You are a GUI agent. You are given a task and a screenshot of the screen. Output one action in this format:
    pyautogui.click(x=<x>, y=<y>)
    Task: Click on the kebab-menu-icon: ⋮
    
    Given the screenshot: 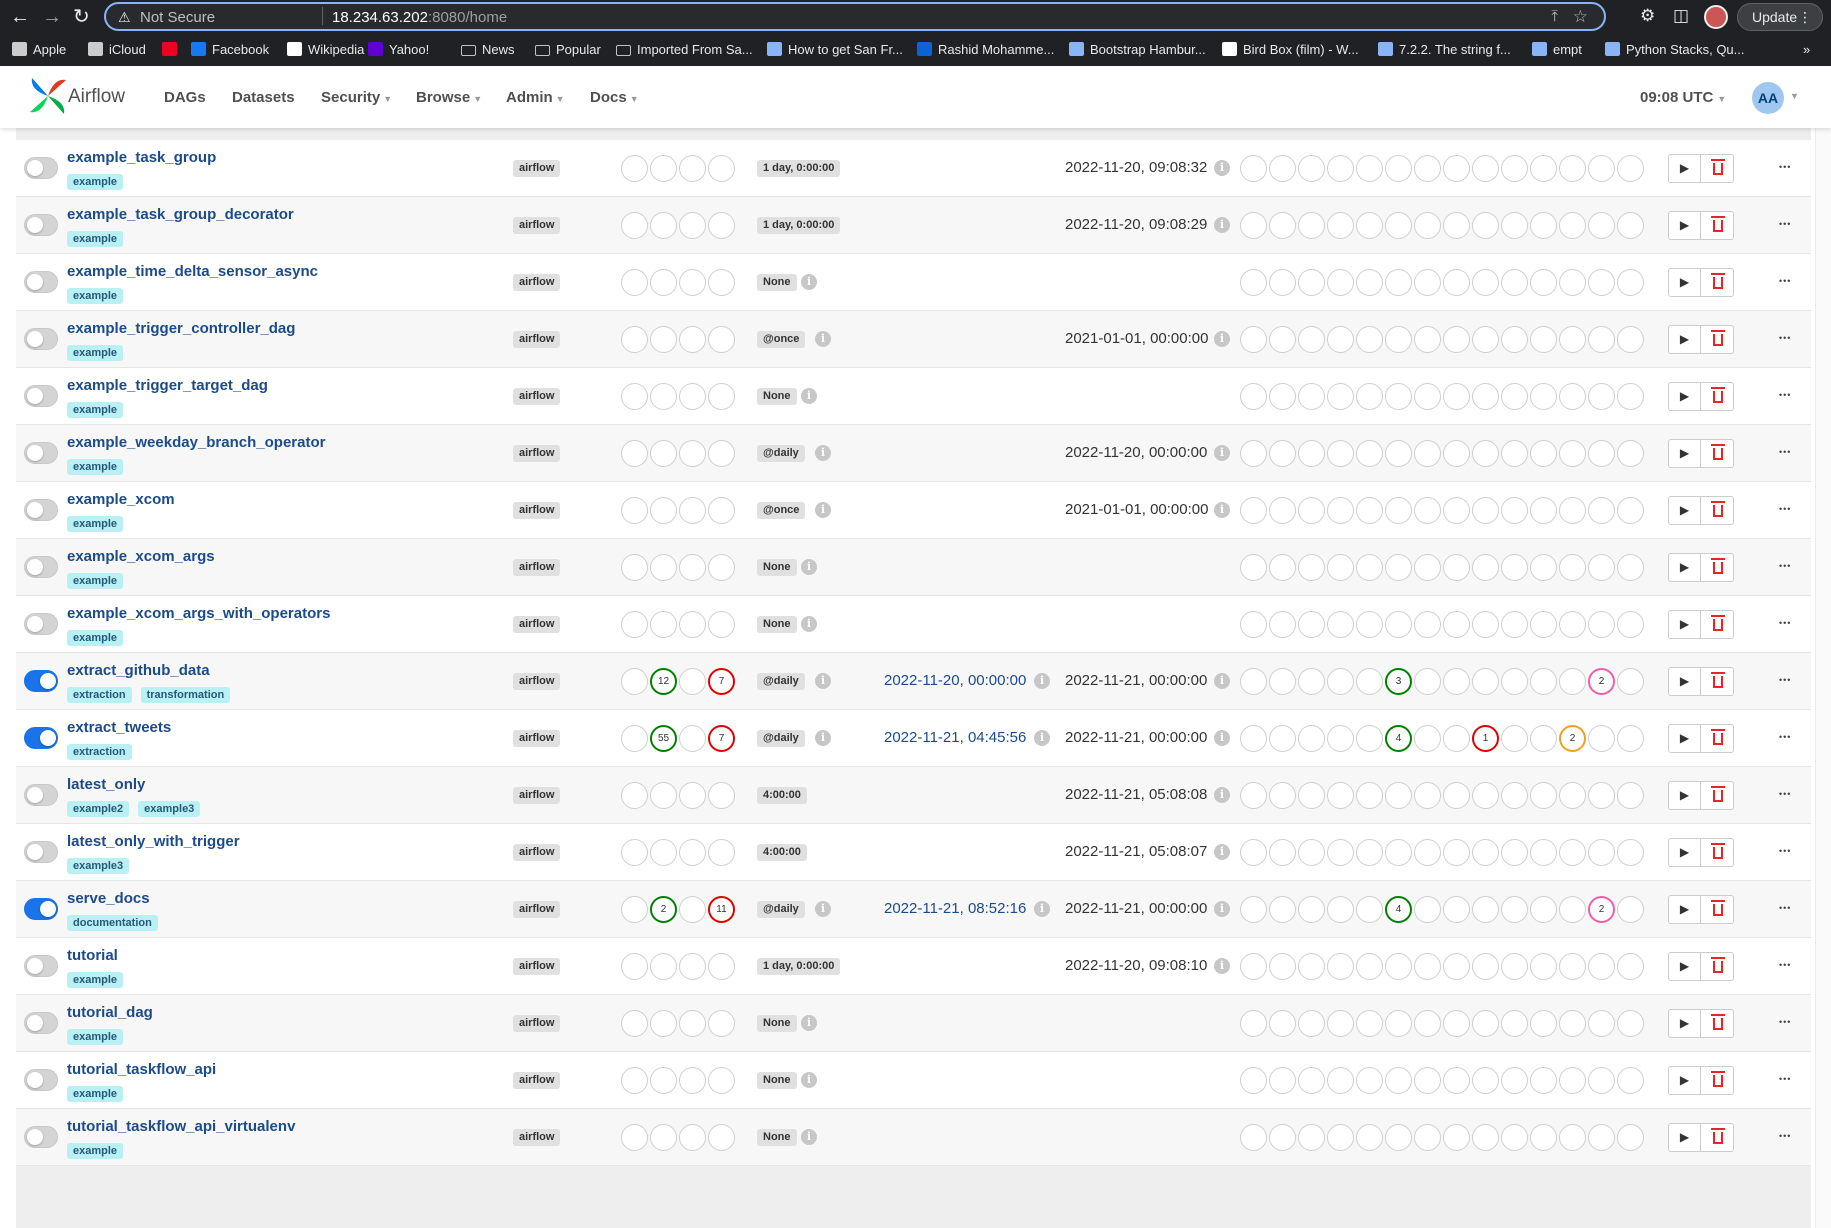 What is the action you would take?
    pyautogui.click(x=1805, y=17)
    